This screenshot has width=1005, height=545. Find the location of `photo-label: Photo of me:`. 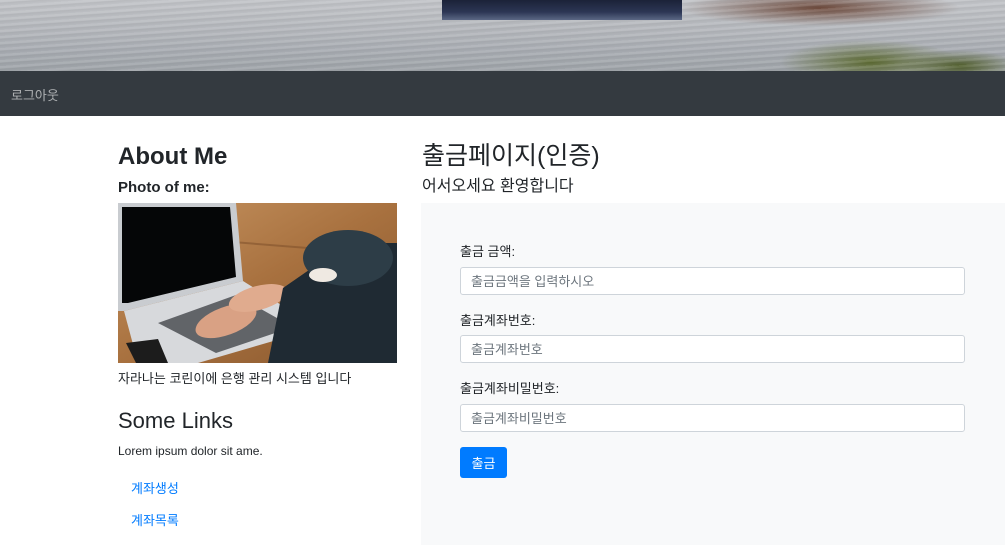

photo-label: Photo of me: is located at coordinates (164, 187).